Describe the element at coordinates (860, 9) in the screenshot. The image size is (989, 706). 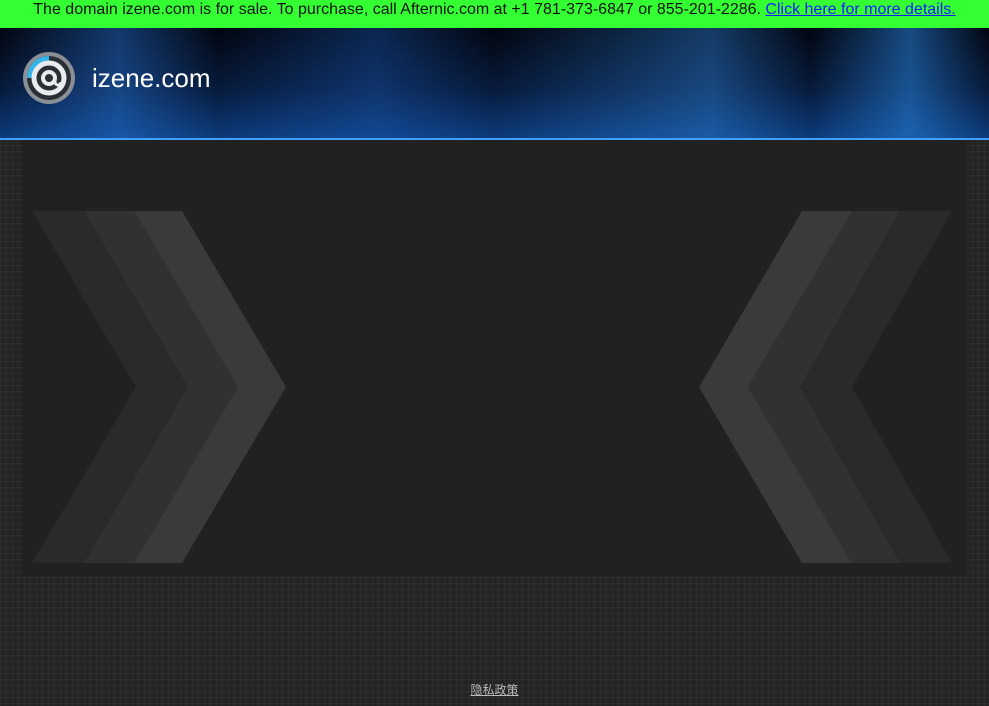
I see `more-details-link: Click here for more details.` at that location.